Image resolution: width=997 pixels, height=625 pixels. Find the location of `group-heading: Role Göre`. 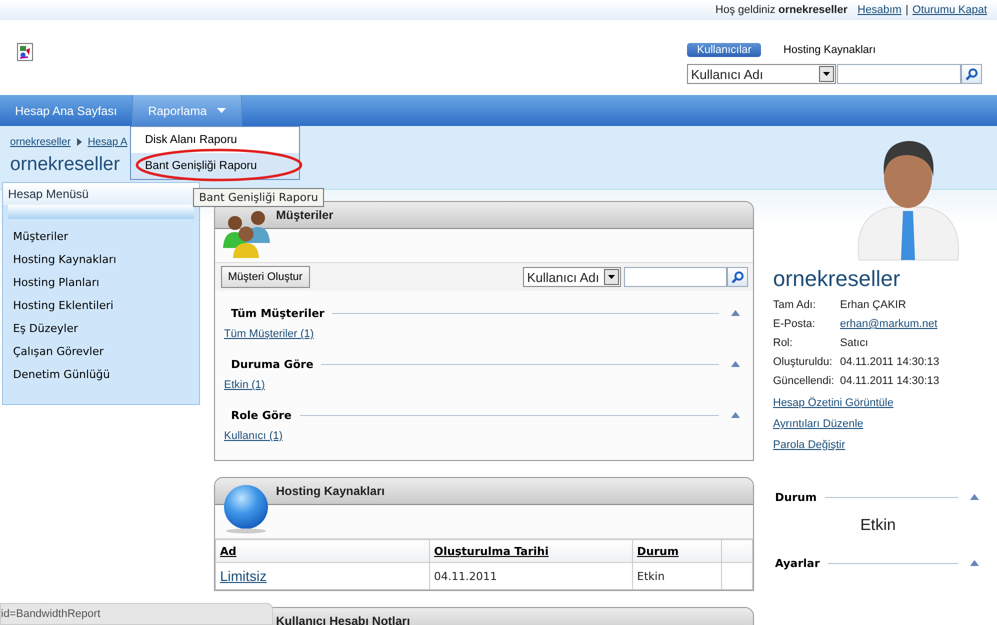

group-heading: Role Göre is located at coordinates (261, 415).